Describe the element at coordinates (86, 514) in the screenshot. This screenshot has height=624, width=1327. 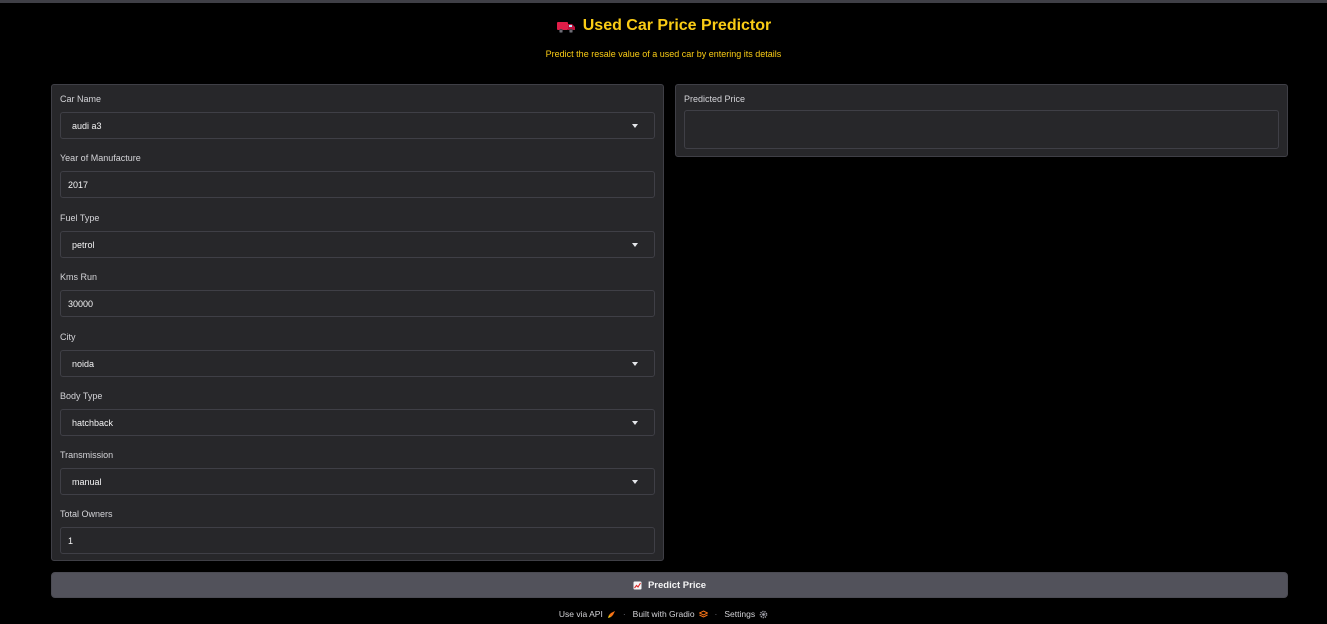
I see `total-owners-label: Total Owners` at that location.